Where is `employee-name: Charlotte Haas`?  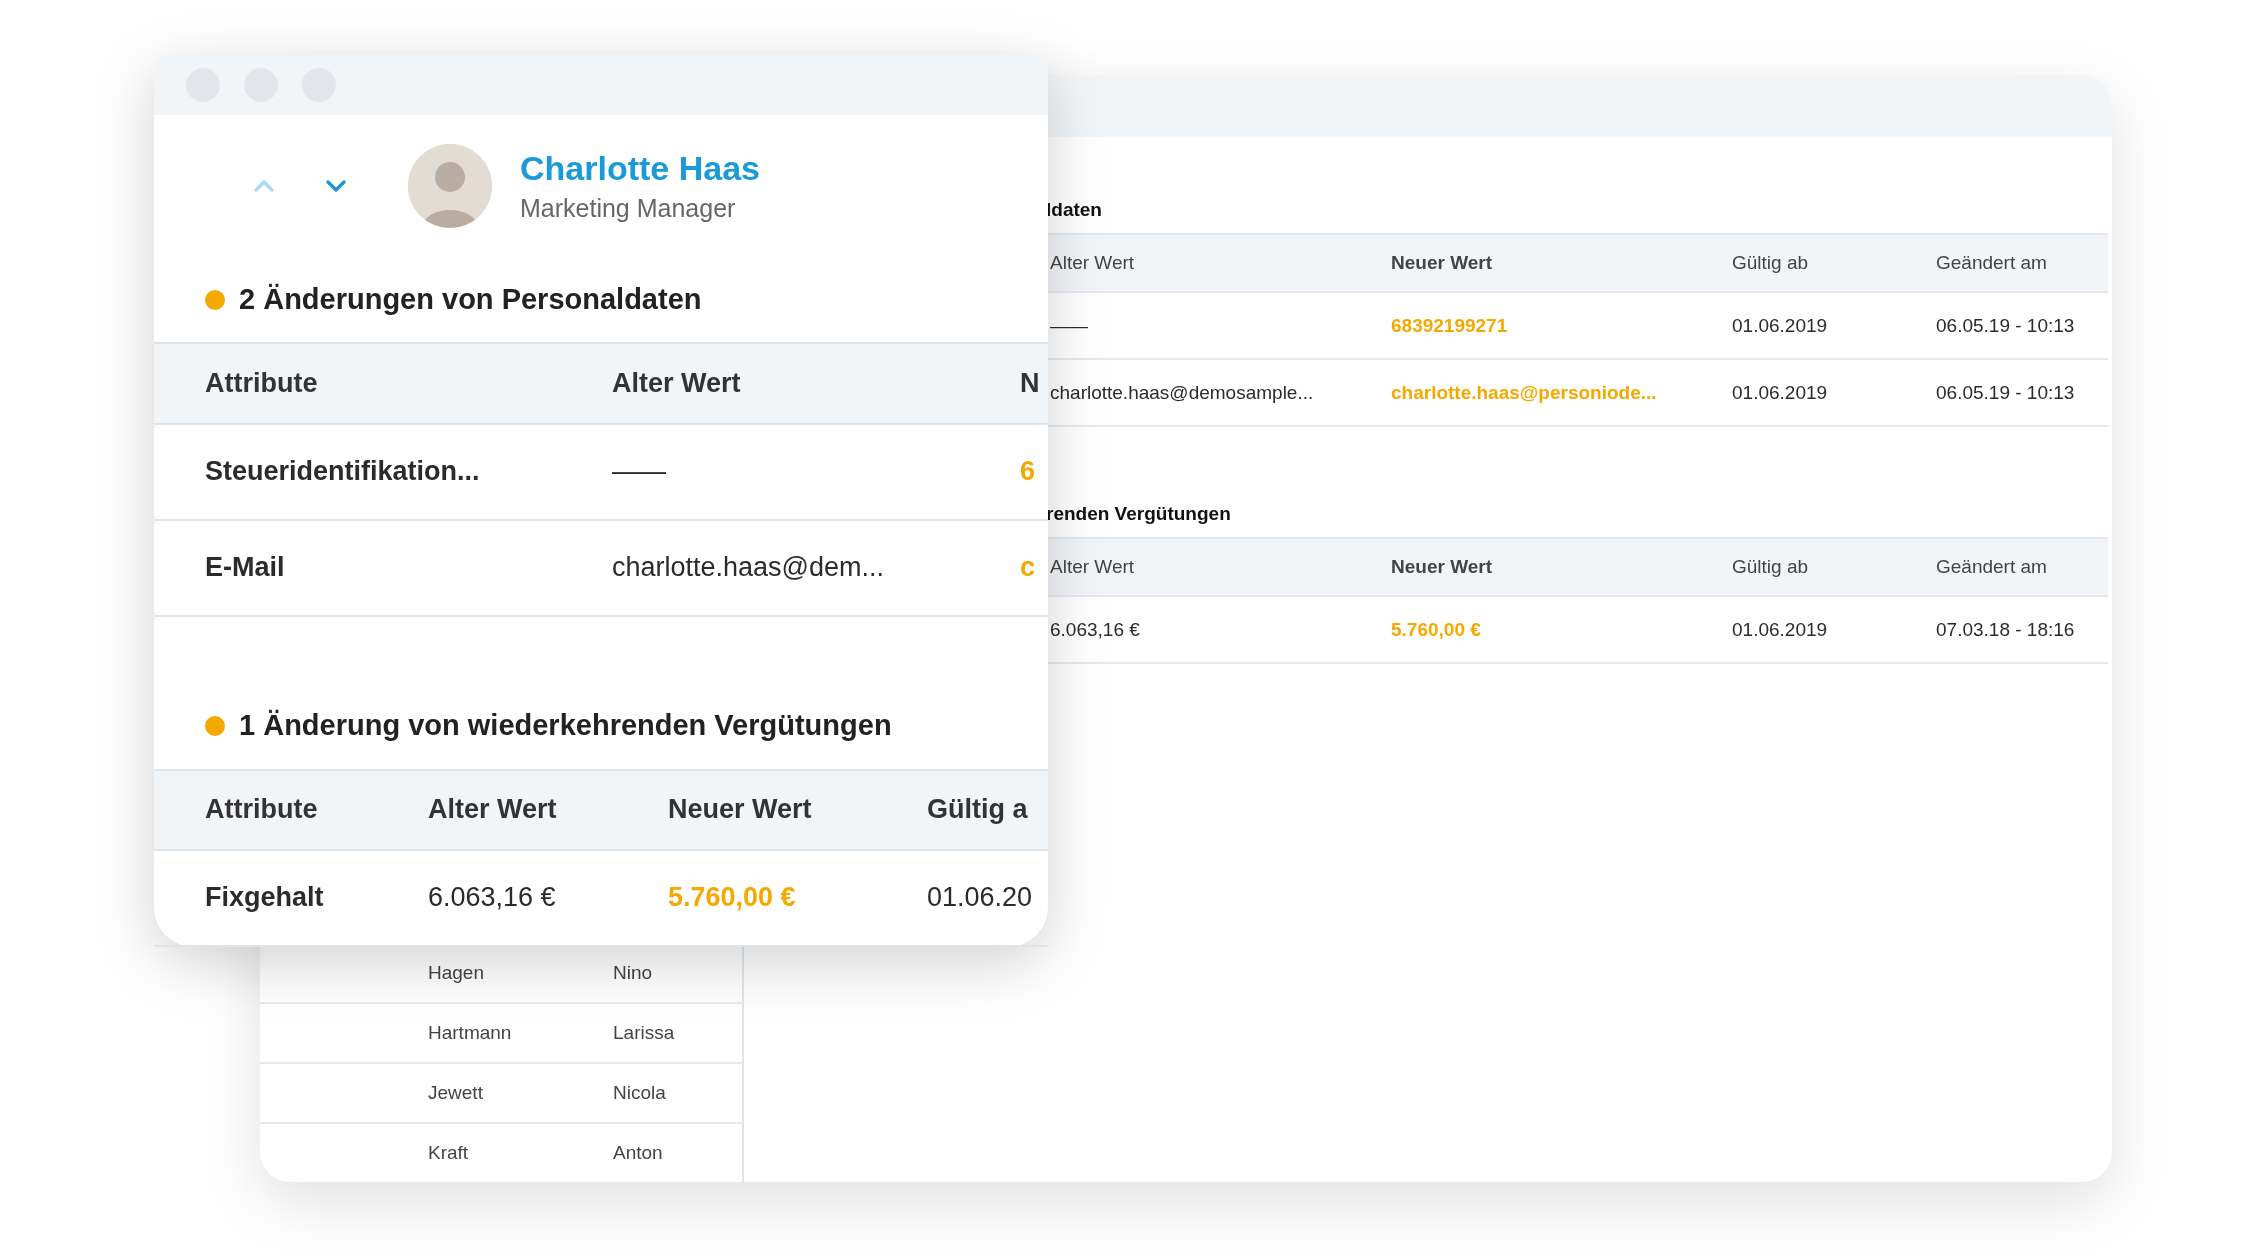
employee-name: Charlotte Haas is located at coordinates (640, 168).